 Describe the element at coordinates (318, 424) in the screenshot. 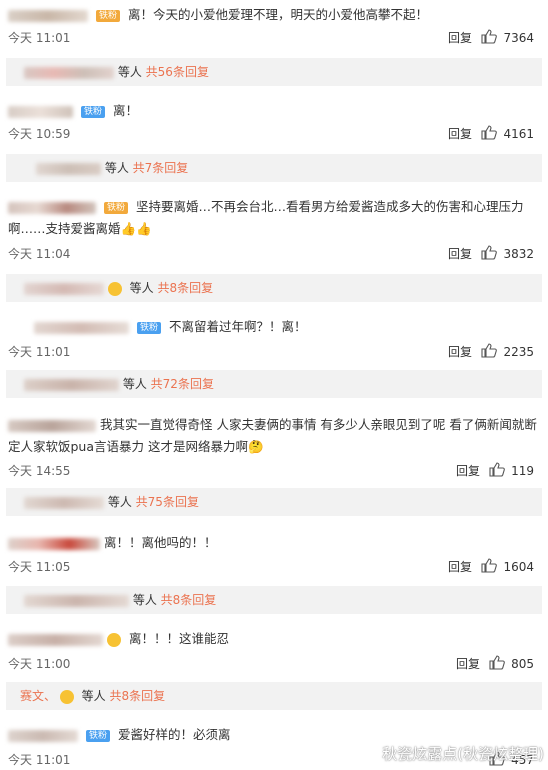

I see `comment-text: 我其实一直觉得奇怪 人家夫妻俩的事情 有多少人亲眼见到了呢 看了俩新闻就断` at that location.